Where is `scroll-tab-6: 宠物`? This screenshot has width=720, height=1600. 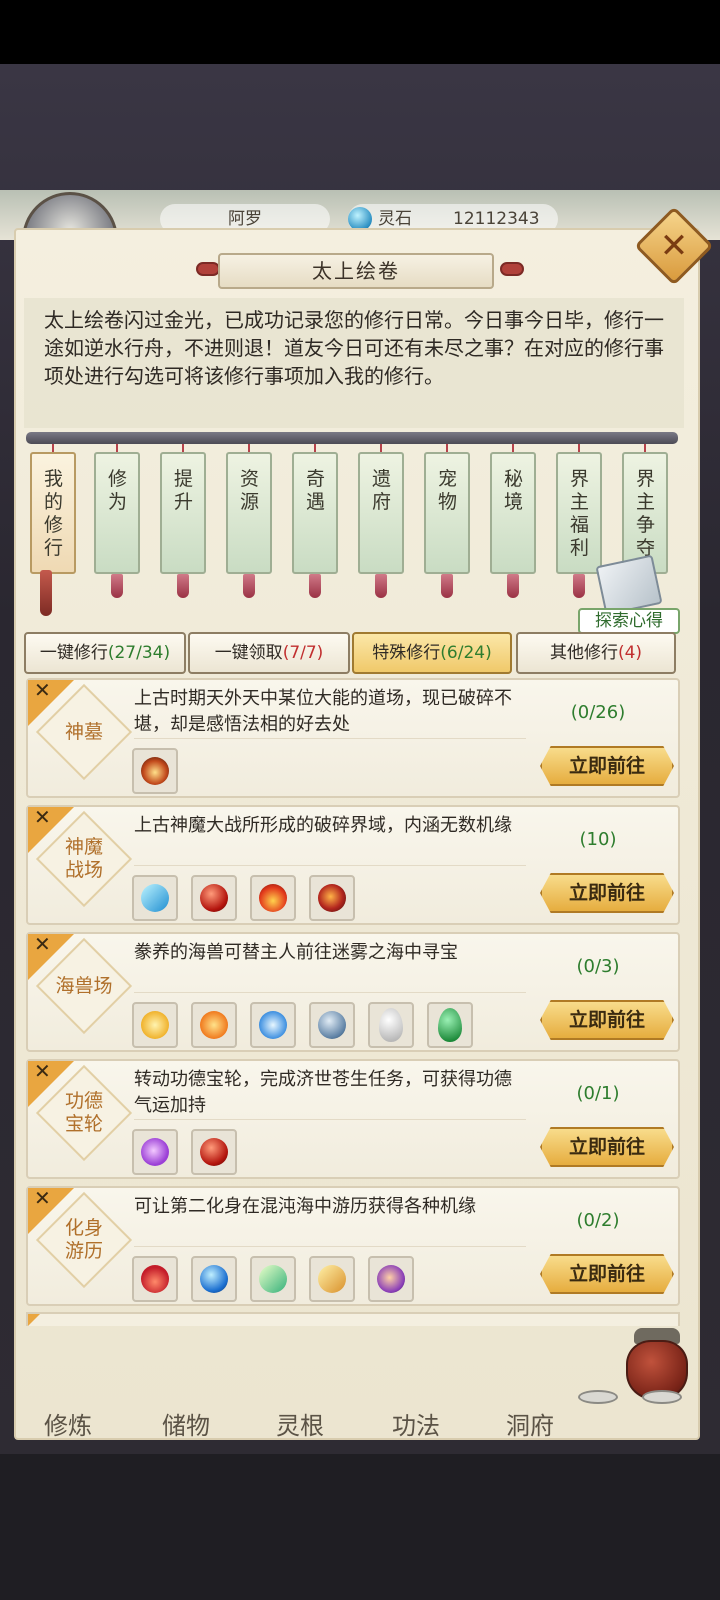 scroll-tab-6: 宠物 is located at coordinates (447, 513).